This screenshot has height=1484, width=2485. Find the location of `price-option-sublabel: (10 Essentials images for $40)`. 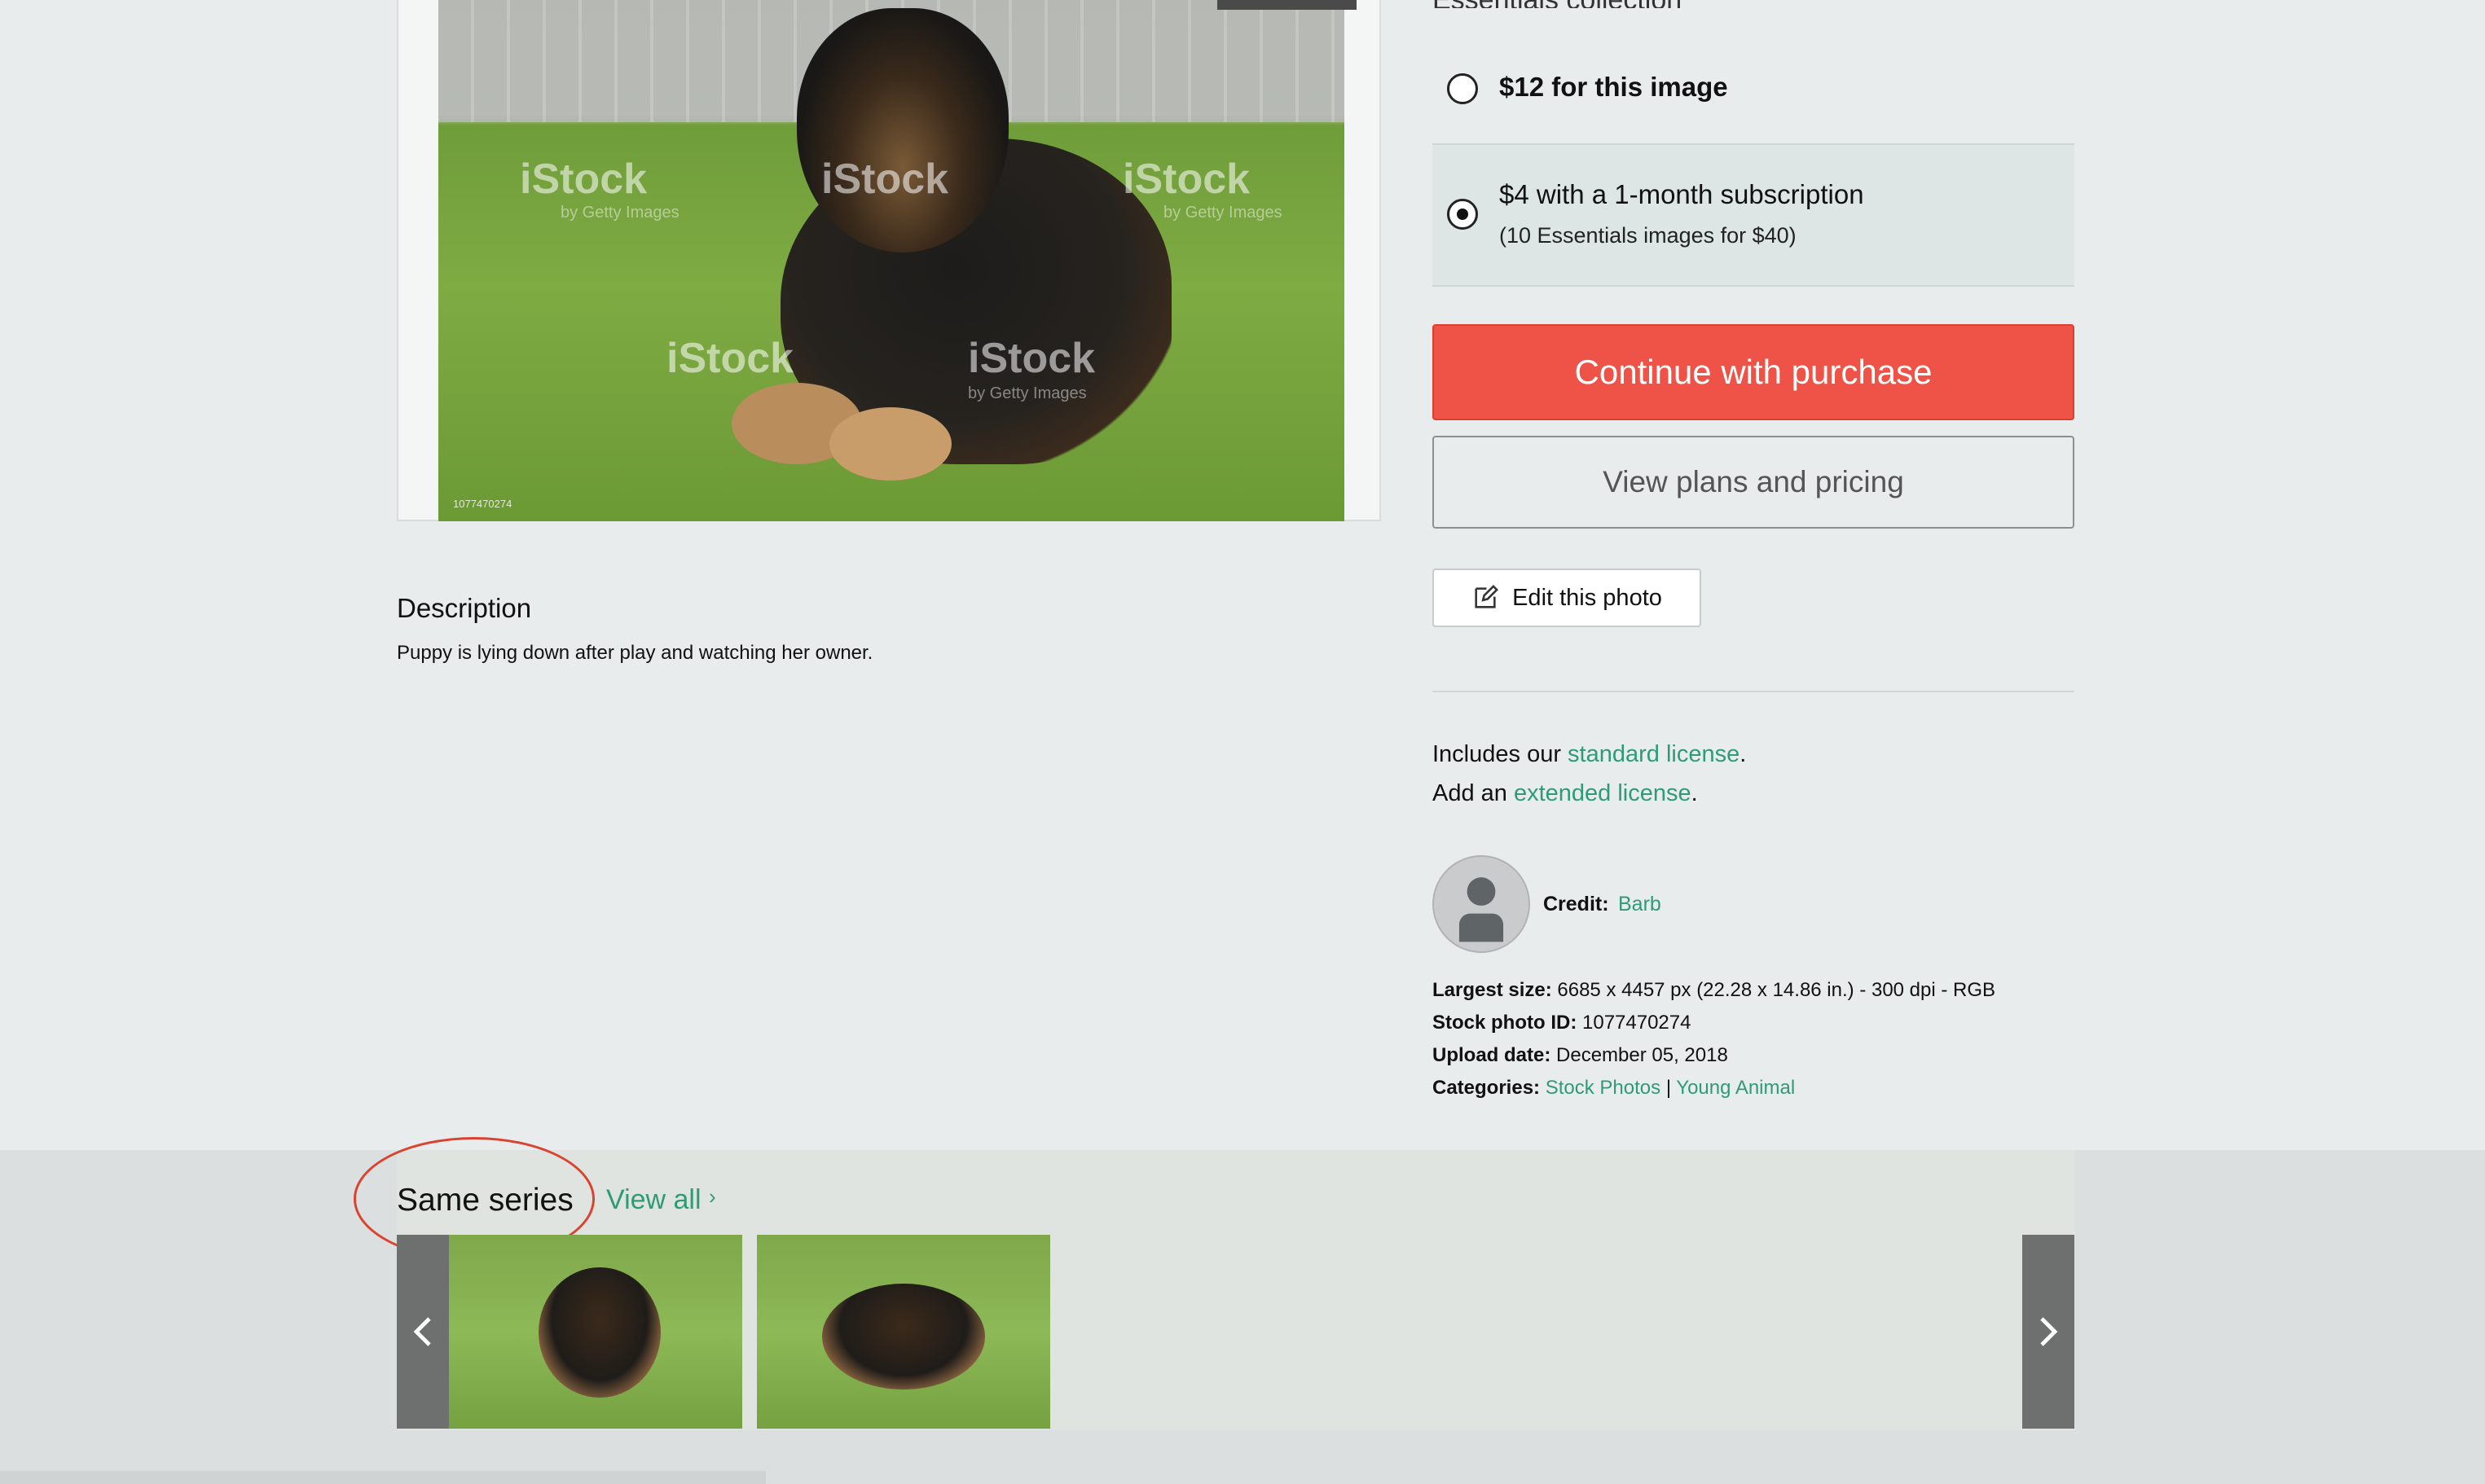

price-option-sublabel: (10 Essentials images for $40) is located at coordinates (1648, 235).